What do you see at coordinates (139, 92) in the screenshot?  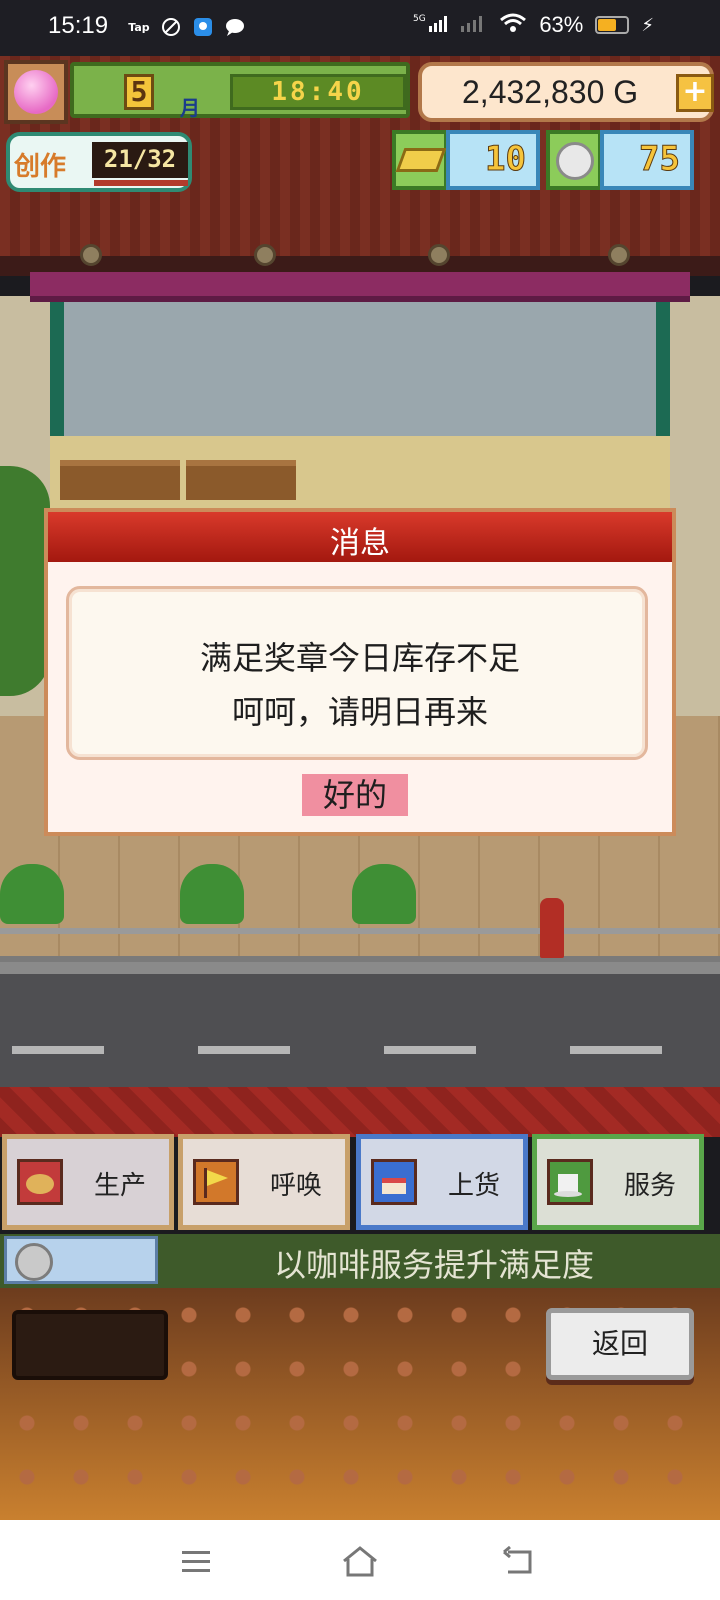 I see `month-number: 5` at bounding box center [139, 92].